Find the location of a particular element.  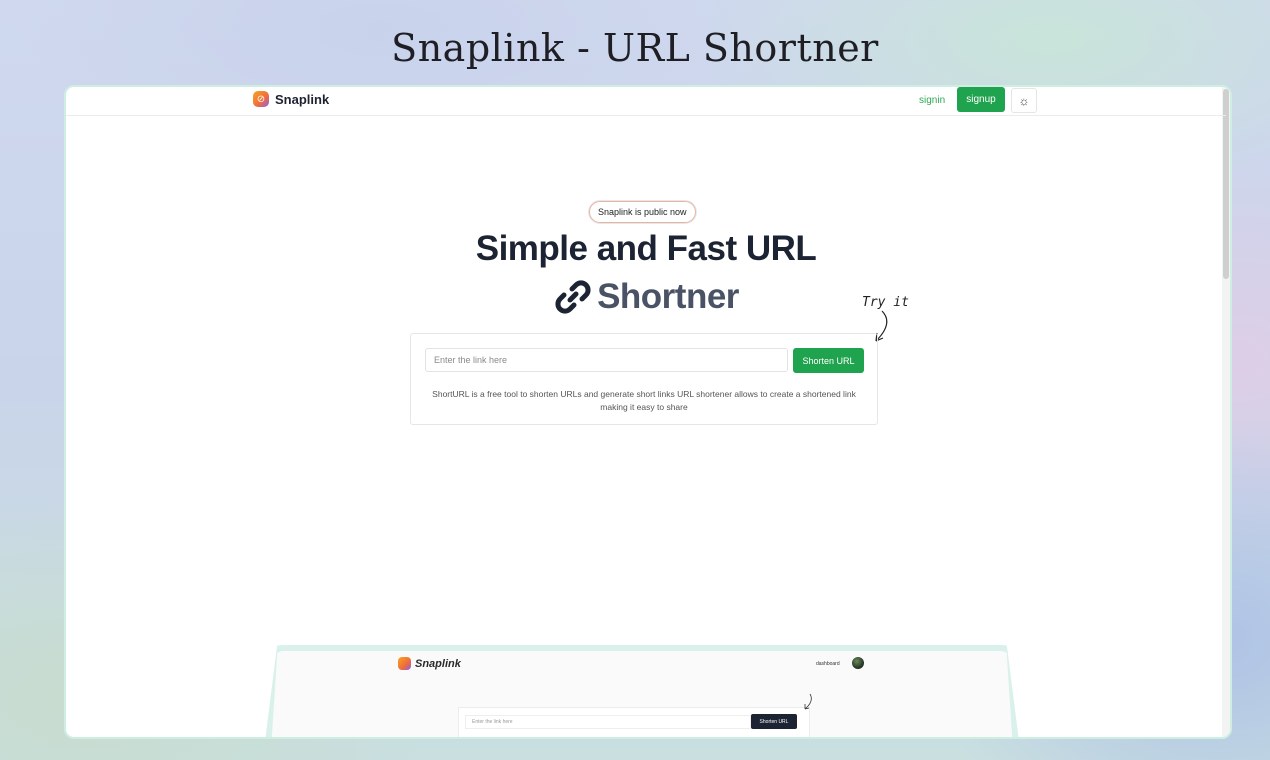

hero-title-shortner: Shortner is located at coordinates (668, 296).